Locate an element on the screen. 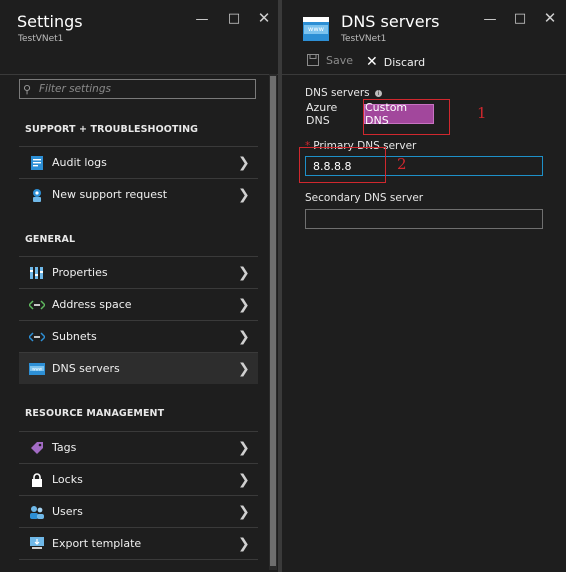  annotation-label-1: 1 is located at coordinates (482, 113).